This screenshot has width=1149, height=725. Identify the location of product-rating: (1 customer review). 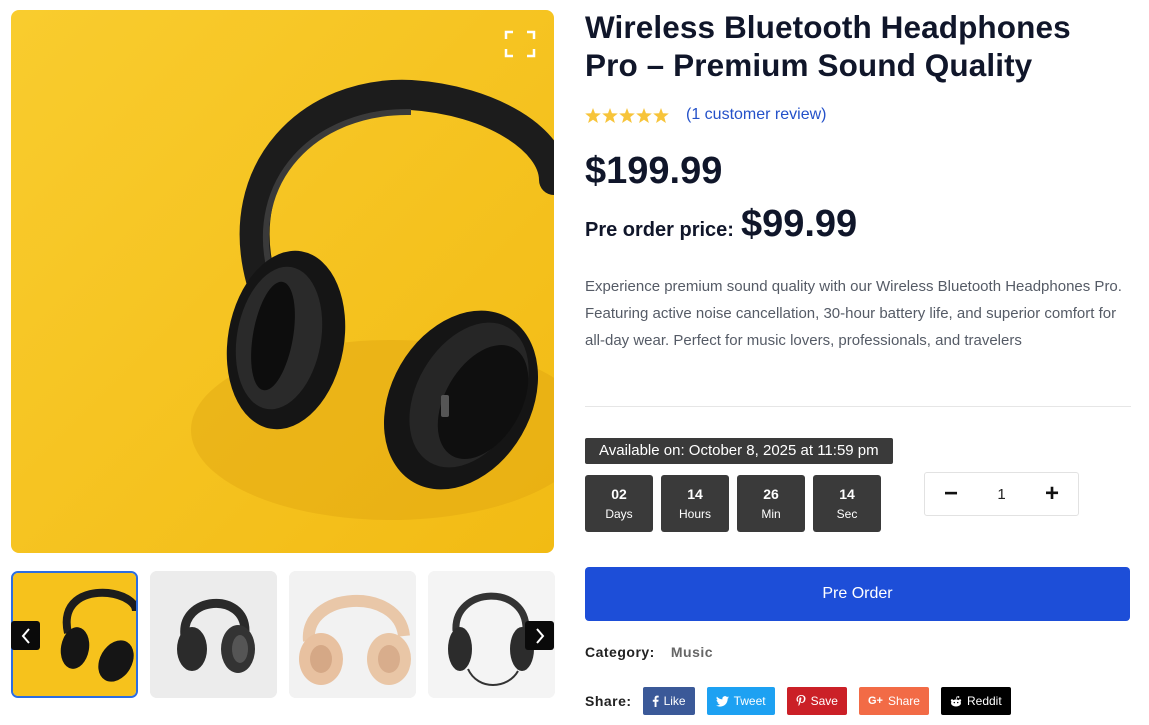
(705, 115).